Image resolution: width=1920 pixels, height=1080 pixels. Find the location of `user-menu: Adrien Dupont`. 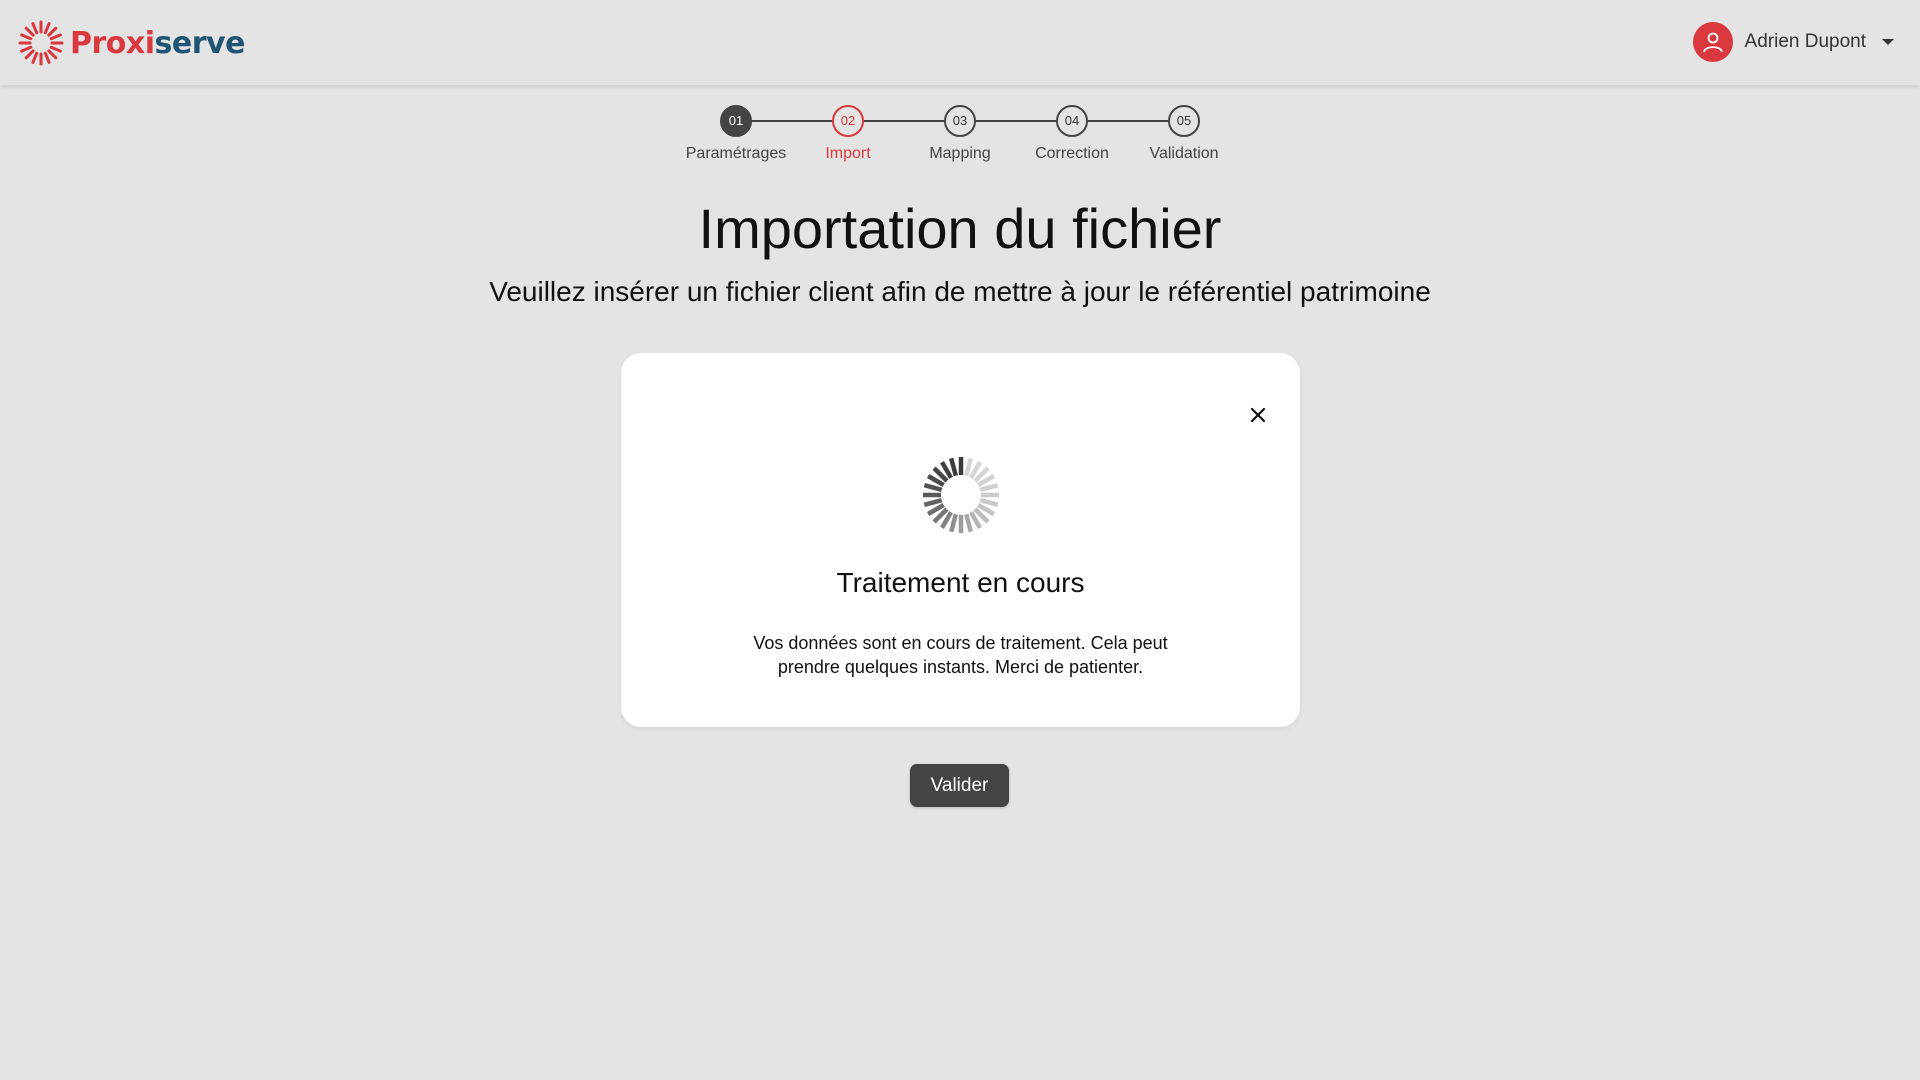

user-menu: Adrien Dupont is located at coordinates (1793, 42).